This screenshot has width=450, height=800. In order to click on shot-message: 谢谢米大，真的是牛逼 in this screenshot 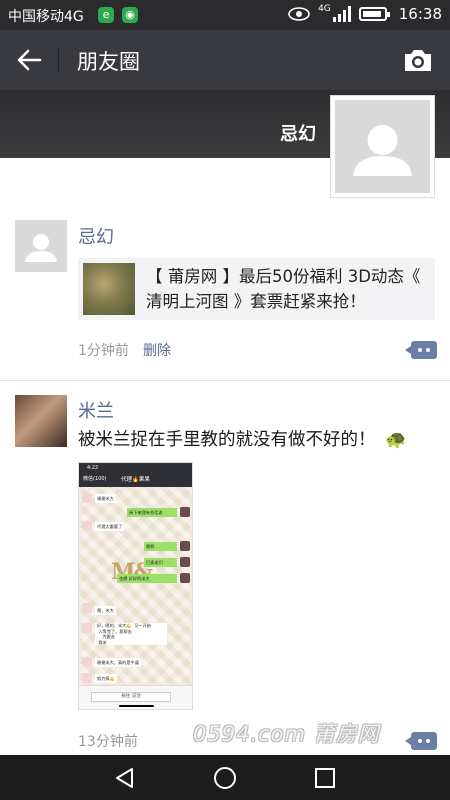, I will do `click(118, 662)`.